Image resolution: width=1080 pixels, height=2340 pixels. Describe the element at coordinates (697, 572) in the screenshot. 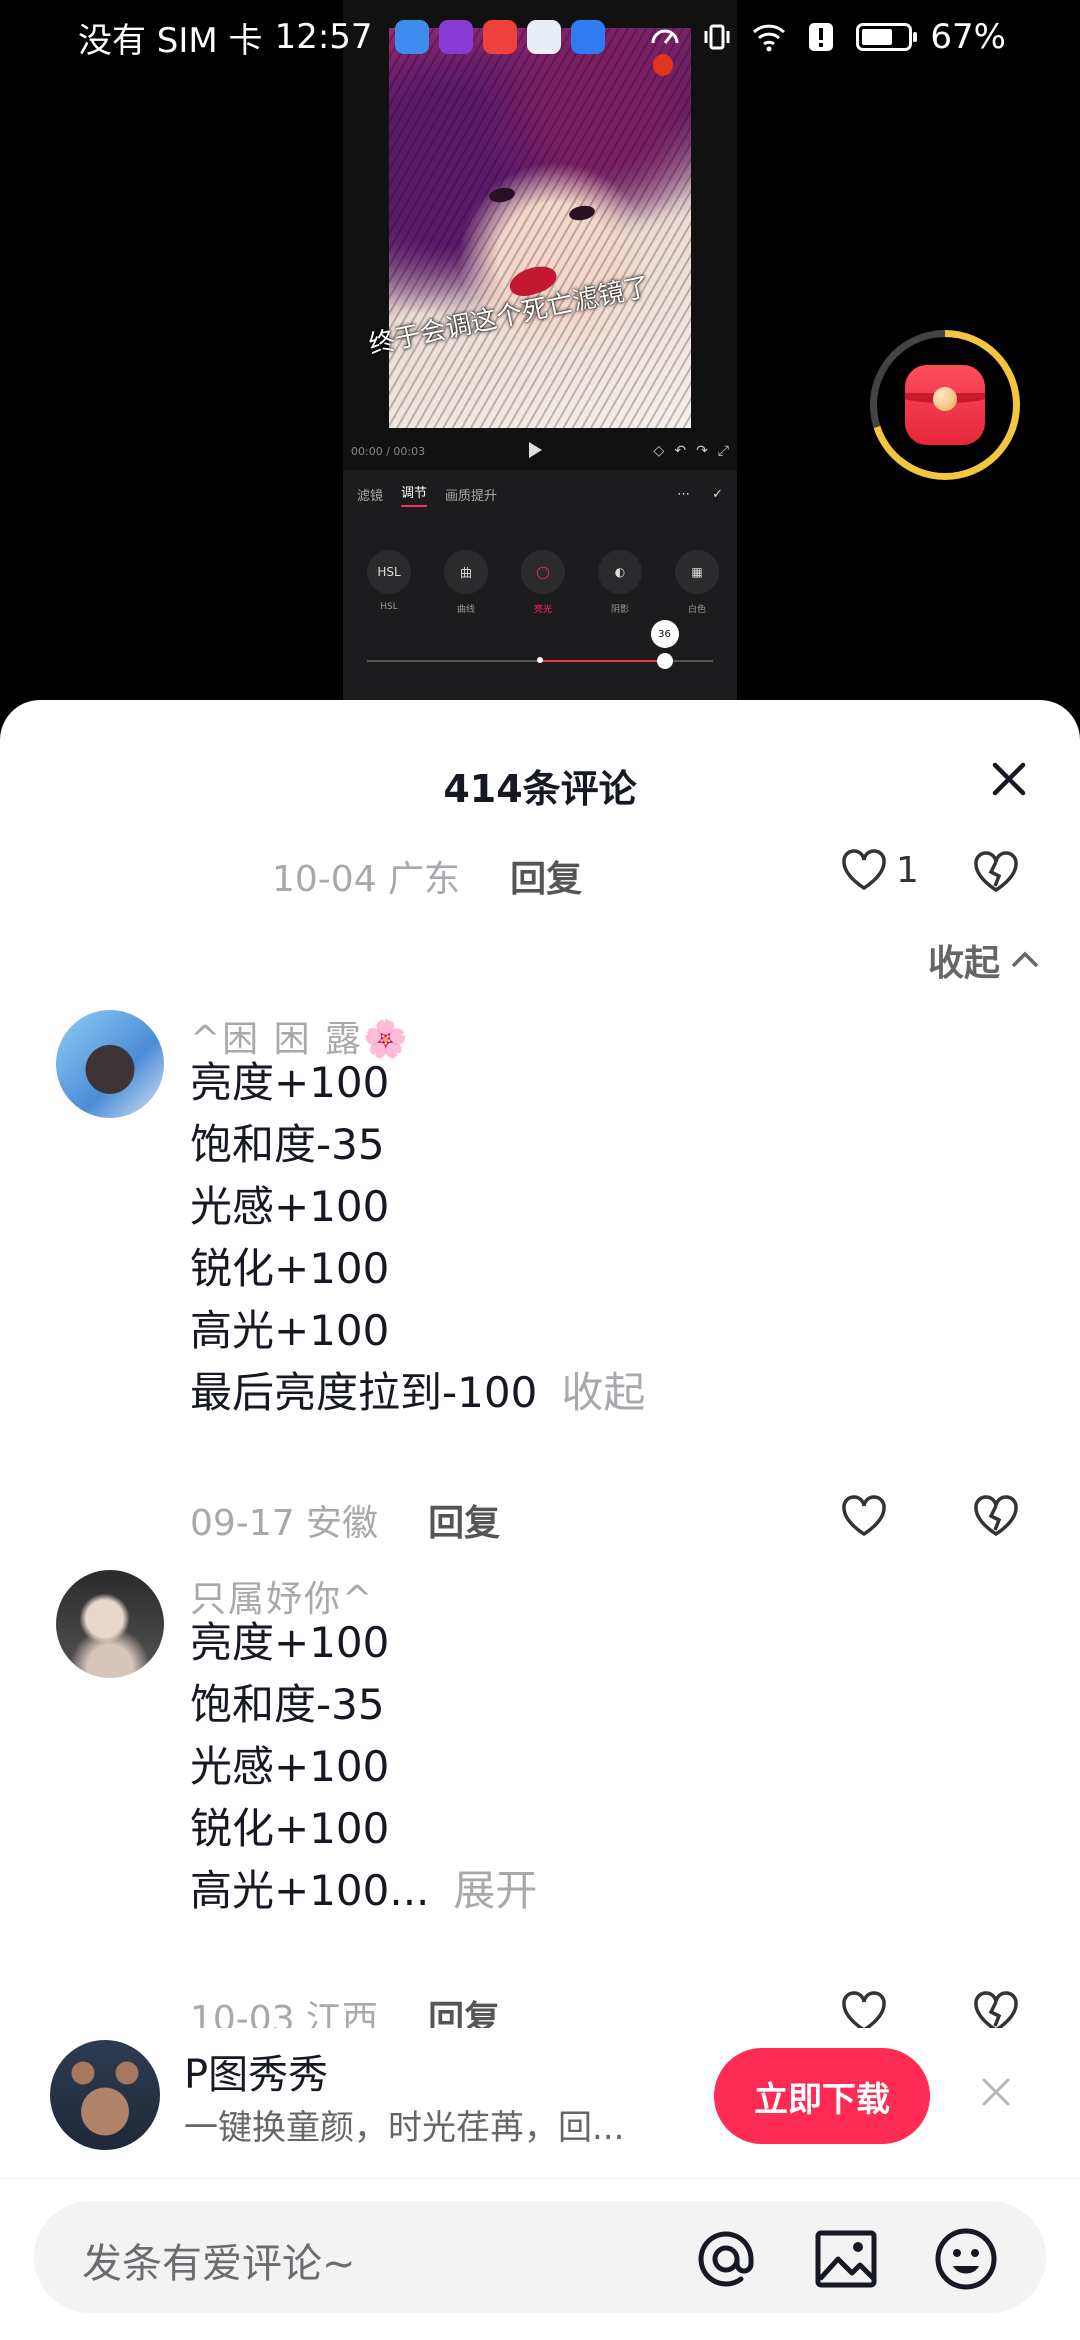

I see `white-icon: ▦` at that location.